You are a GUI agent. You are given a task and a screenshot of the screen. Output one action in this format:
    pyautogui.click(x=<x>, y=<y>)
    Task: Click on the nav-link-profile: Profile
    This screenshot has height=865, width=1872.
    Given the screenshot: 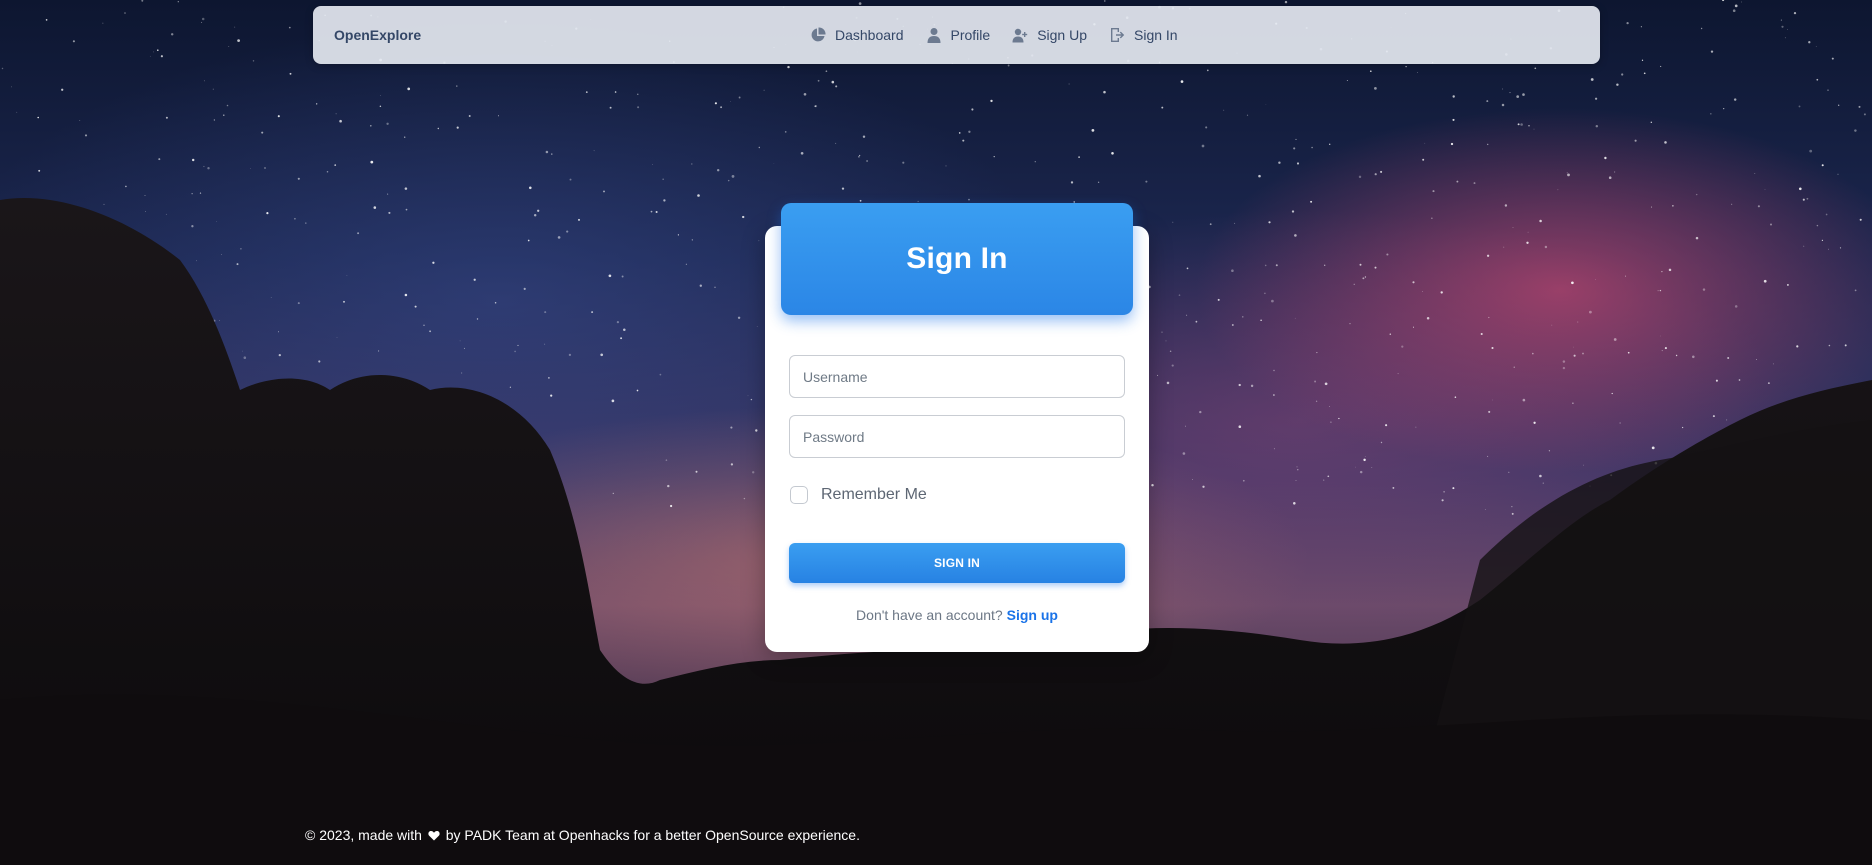 What is the action you would take?
    pyautogui.click(x=958, y=35)
    